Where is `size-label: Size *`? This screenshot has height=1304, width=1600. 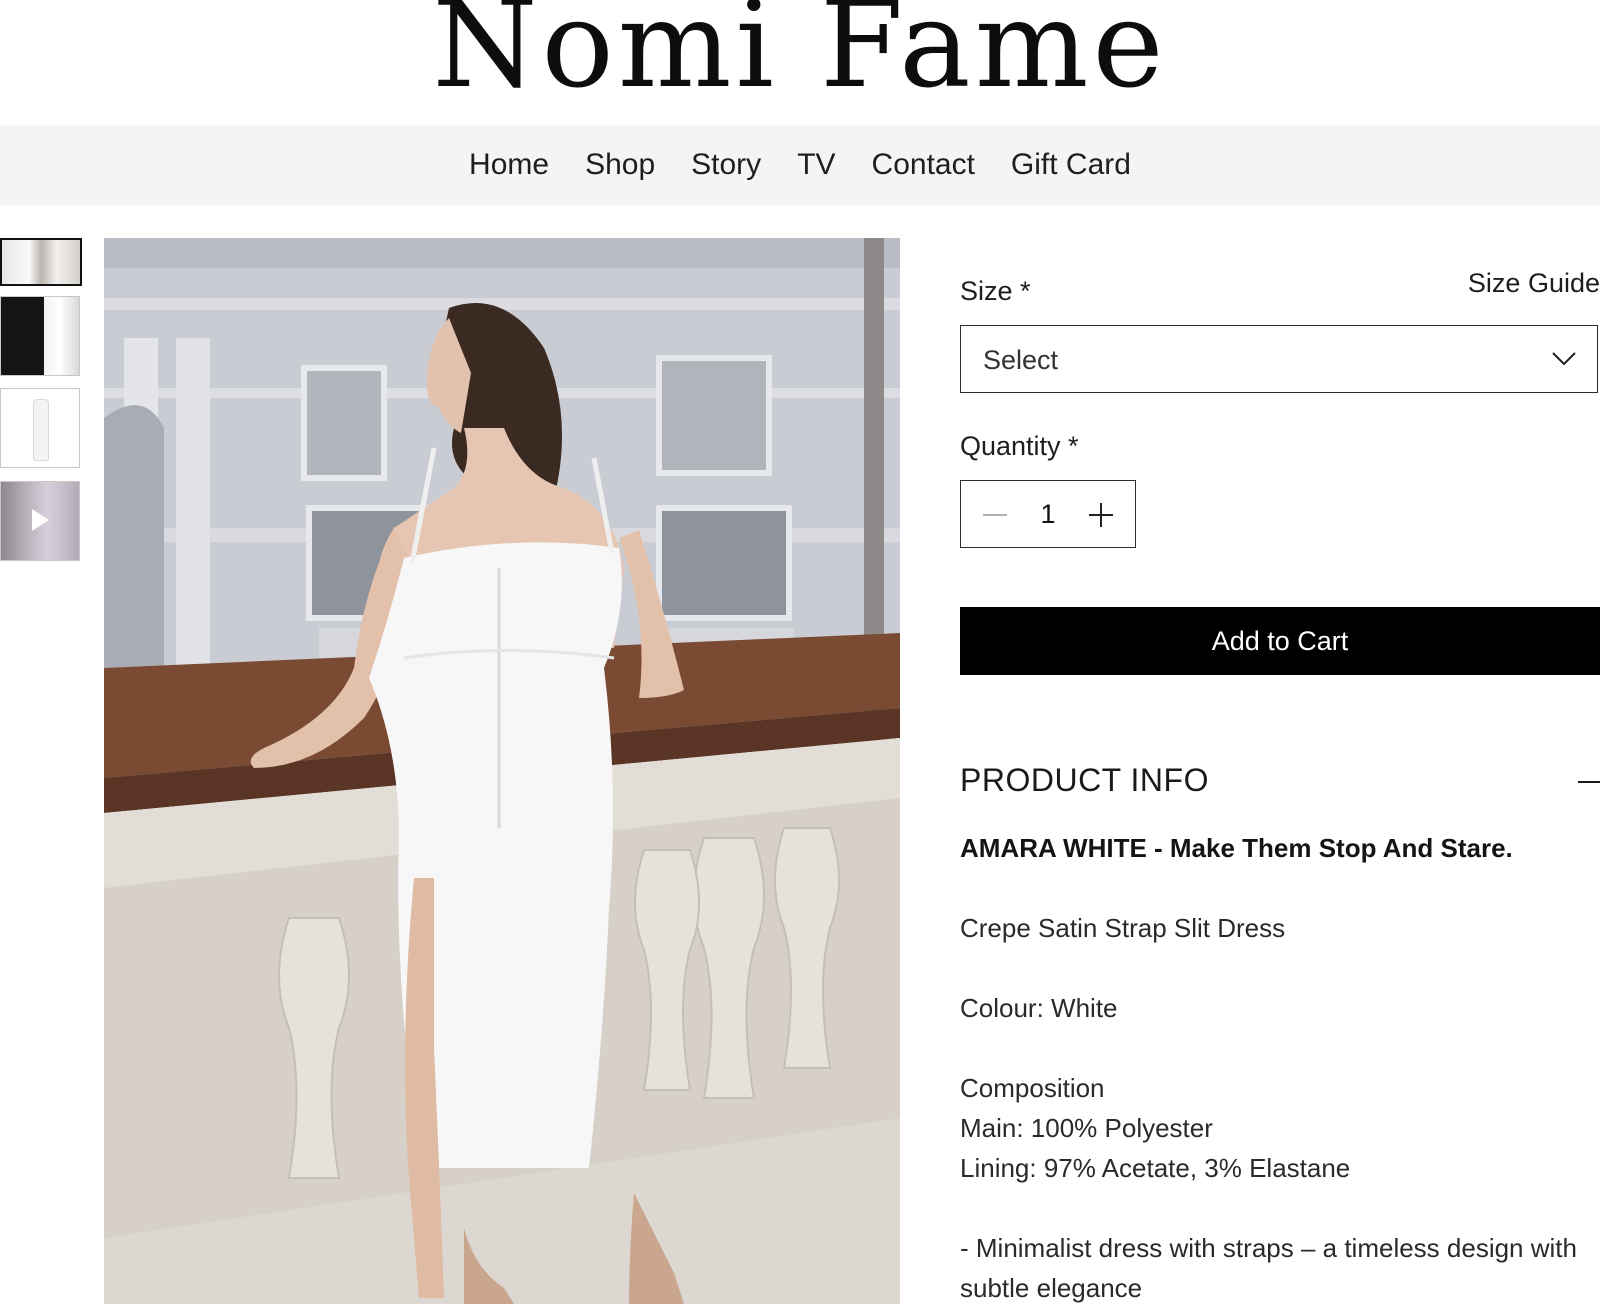 size-label: Size * is located at coordinates (995, 291).